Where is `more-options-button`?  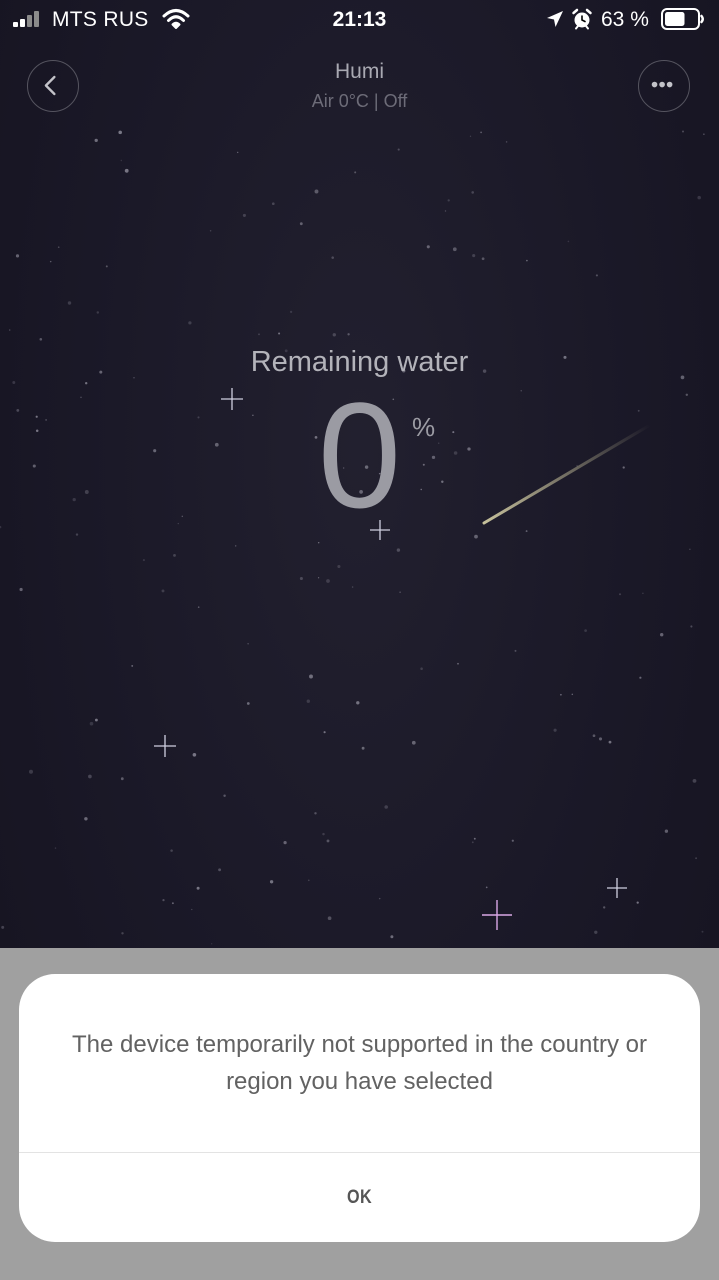 more-options-button is located at coordinates (664, 86).